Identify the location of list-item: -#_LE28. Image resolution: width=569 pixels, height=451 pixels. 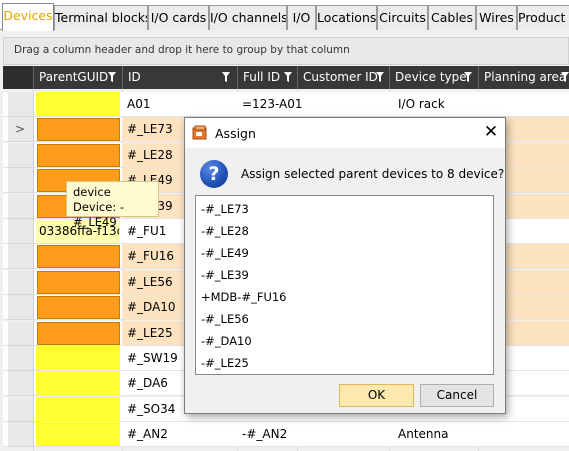
(225, 231).